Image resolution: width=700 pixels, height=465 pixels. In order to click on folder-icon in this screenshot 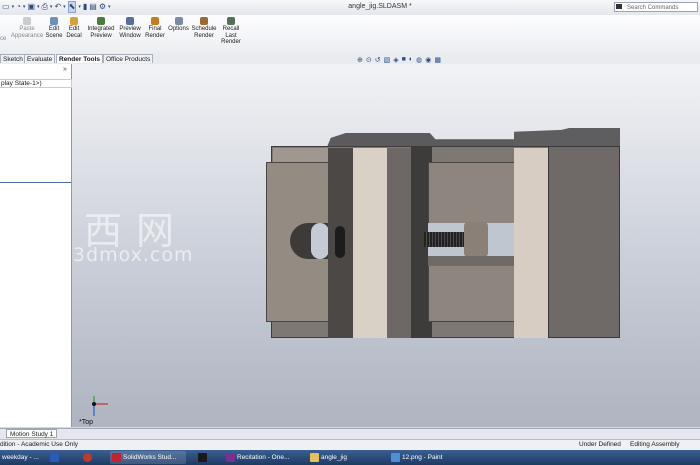, I will do `click(314, 457)`.